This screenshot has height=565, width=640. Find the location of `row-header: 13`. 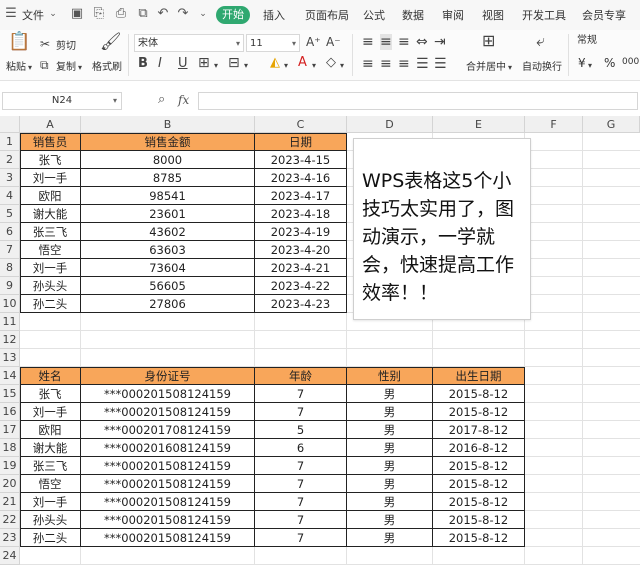

row-header: 13 is located at coordinates (10, 358).